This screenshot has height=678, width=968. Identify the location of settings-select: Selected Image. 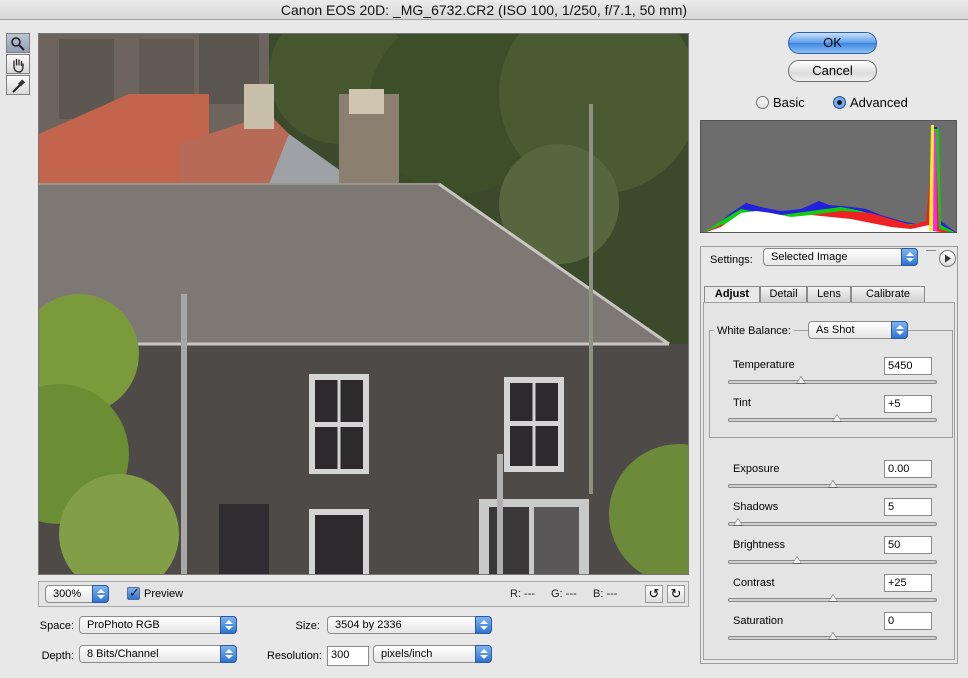
(840, 257).